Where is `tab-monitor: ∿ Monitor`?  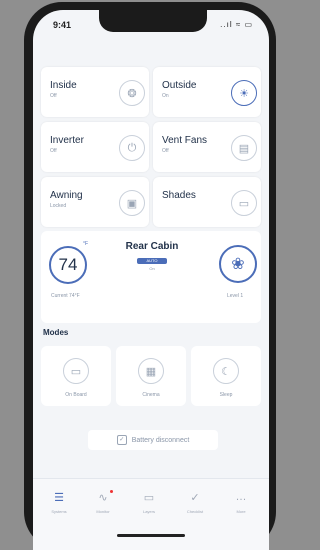
tab-monitor: ∿ Monitor is located at coordinates (103, 502).